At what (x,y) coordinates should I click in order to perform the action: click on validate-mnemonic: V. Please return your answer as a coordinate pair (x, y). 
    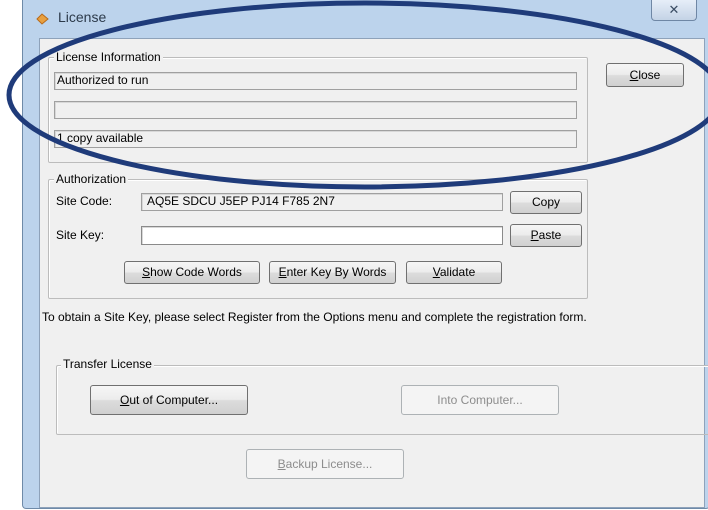
    Looking at the image, I should click on (436, 272).